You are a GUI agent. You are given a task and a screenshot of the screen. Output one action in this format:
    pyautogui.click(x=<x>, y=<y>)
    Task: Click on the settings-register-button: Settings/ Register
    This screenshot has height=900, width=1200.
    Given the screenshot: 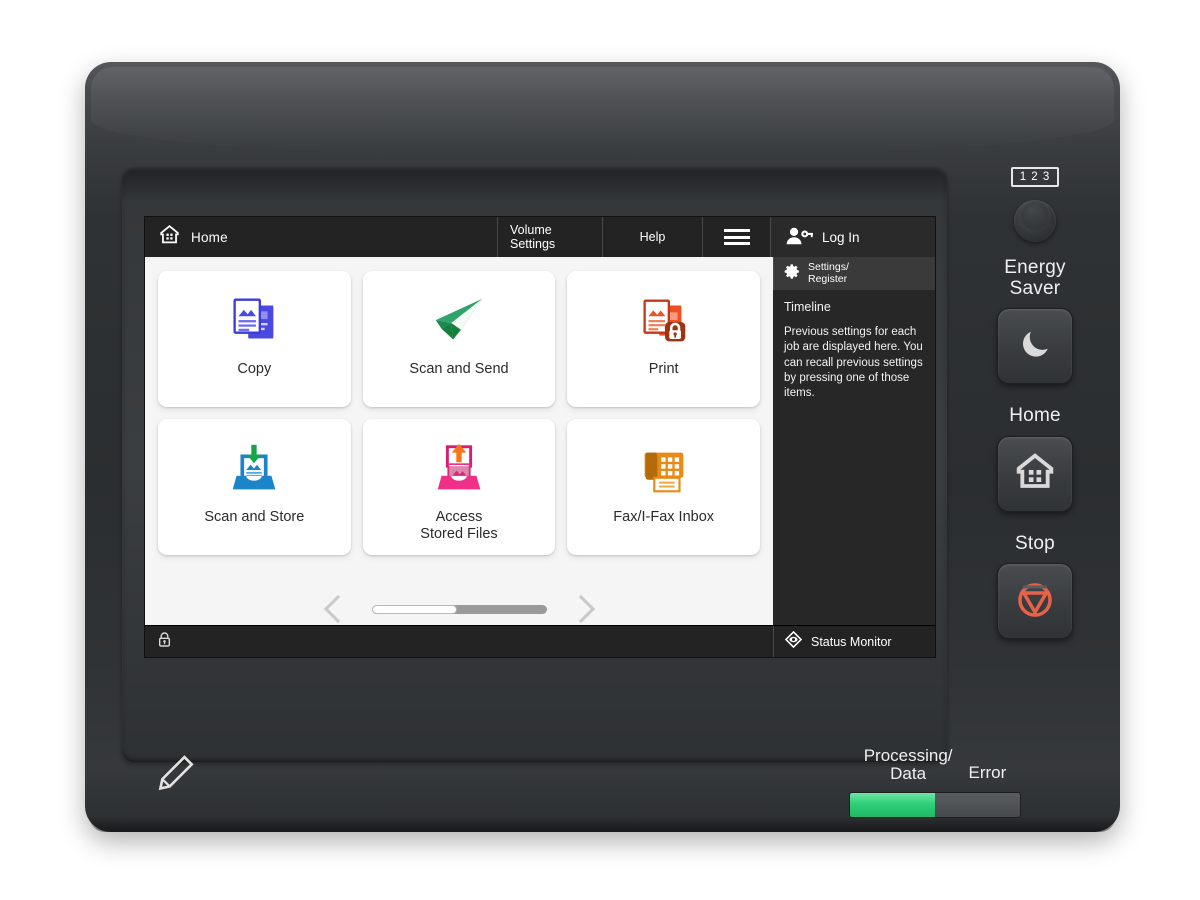 What is the action you would take?
    pyautogui.click(x=854, y=273)
    